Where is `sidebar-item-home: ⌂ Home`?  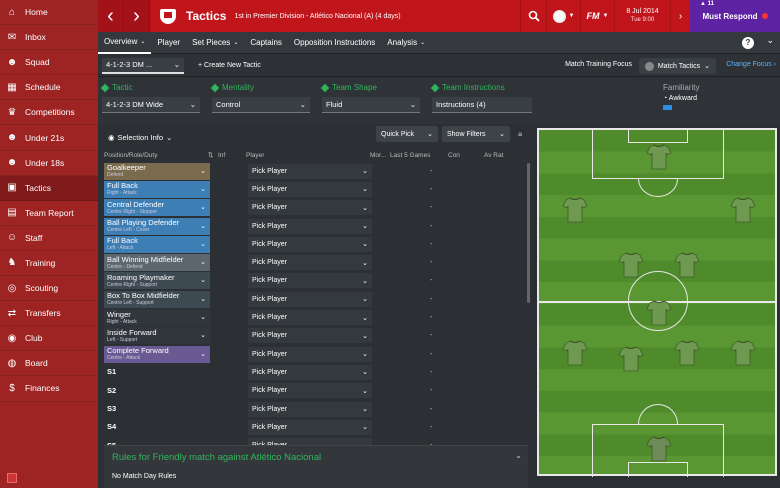
sidebar-item-home: ⌂ Home is located at coordinates (49, 13).